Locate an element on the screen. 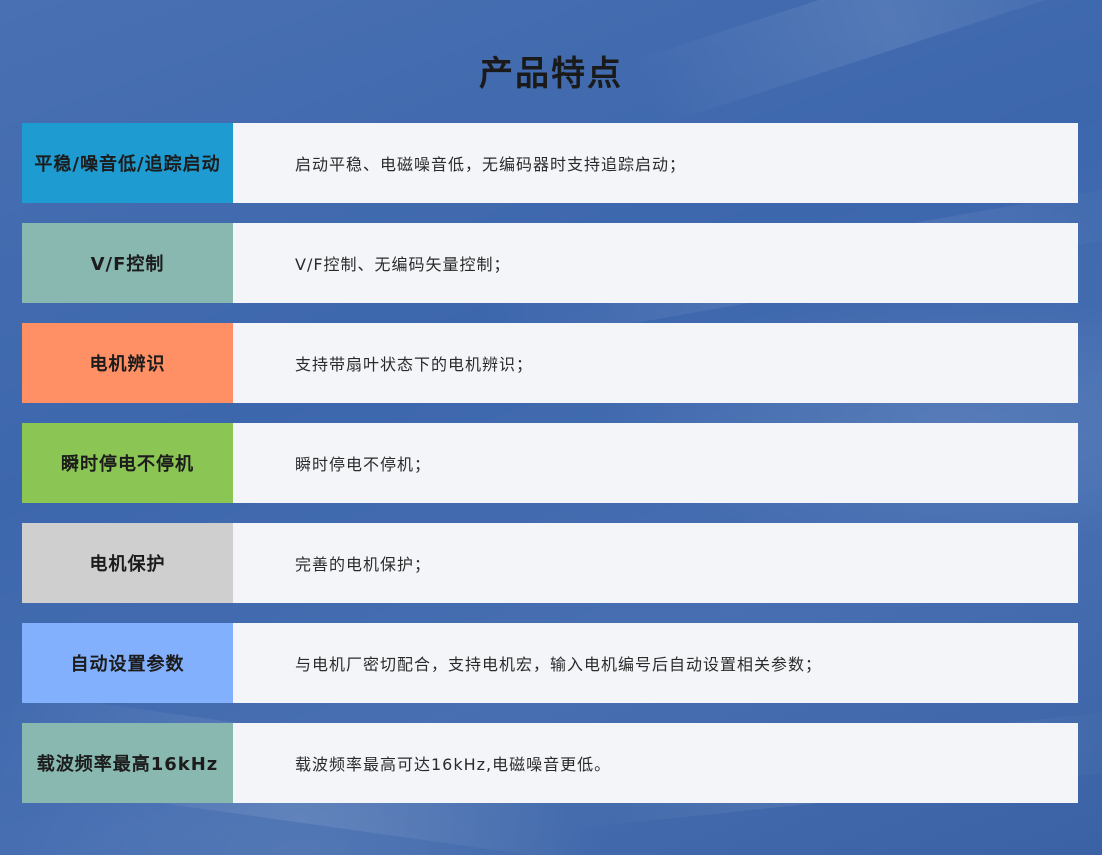 This screenshot has height=855, width=1102. feature-description: 支持带扇叶状态下的电机辨识； is located at coordinates (655, 363).